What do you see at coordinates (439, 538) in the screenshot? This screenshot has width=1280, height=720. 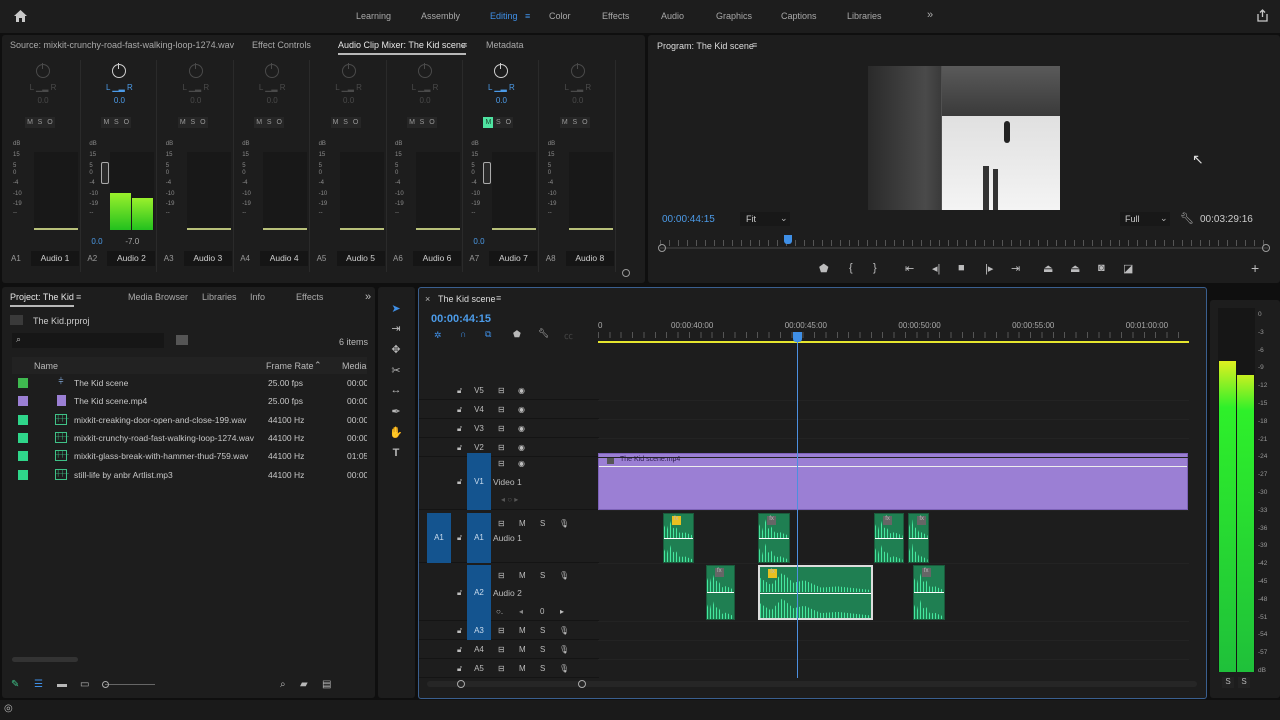 I see `source-patch-a1: A1` at bounding box center [439, 538].